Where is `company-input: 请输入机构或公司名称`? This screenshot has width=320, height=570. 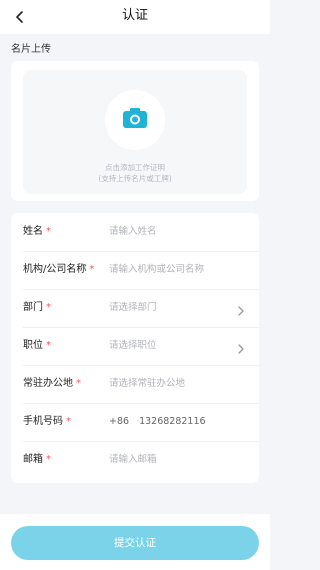 company-input: 请输入机构或公司名称 is located at coordinates (156, 270).